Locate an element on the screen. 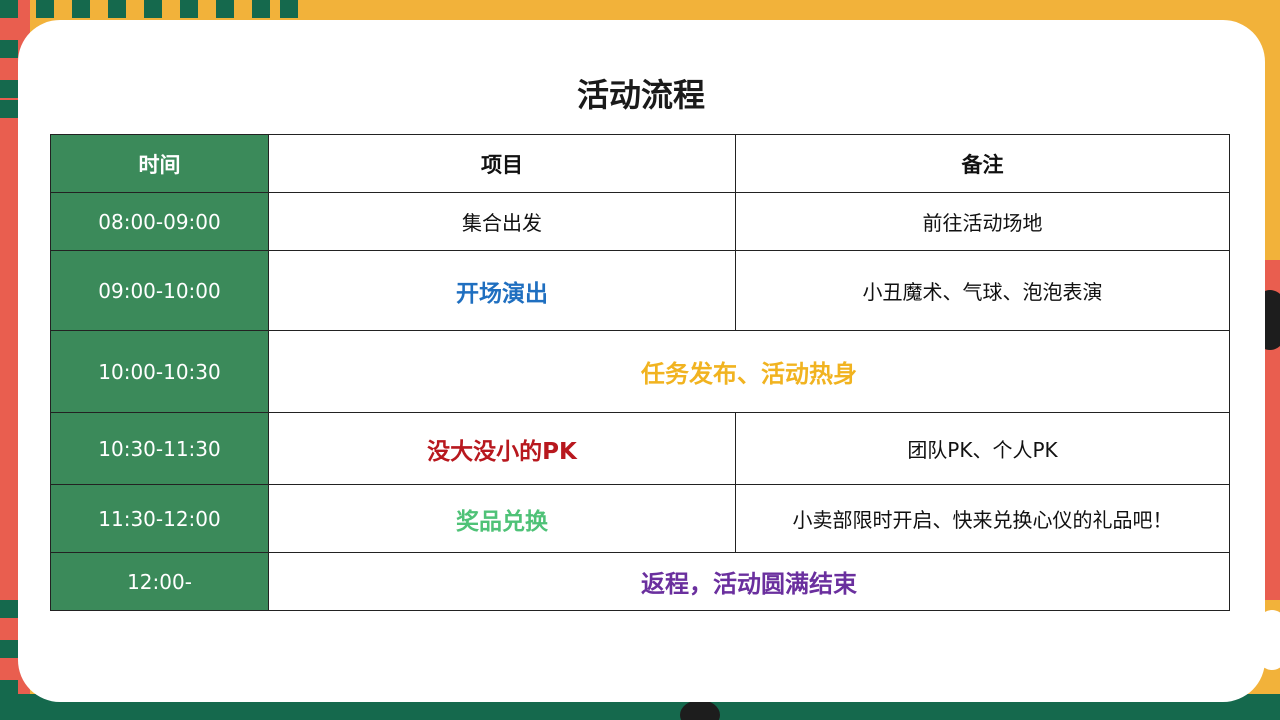  page-title: 活动流程 is located at coordinates (640, 95).